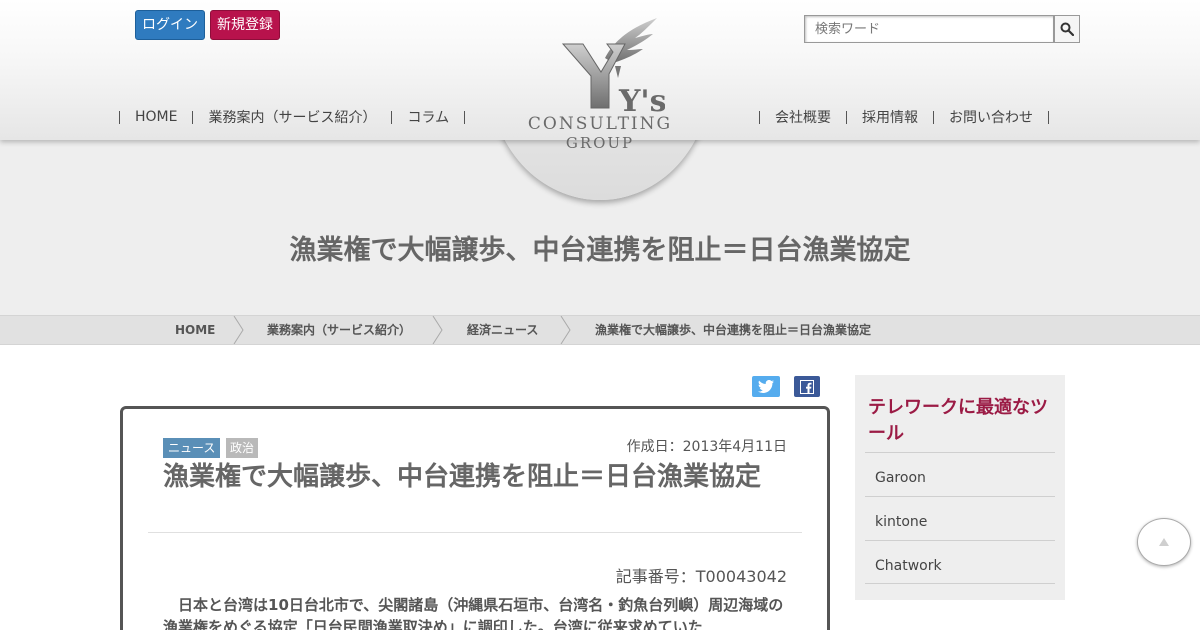 Image resolution: width=1200 pixels, height=630 pixels. Describe the element at coordinates (195, 330) in the screenshot. I see `breadcrumb-home: HOME` at that location.